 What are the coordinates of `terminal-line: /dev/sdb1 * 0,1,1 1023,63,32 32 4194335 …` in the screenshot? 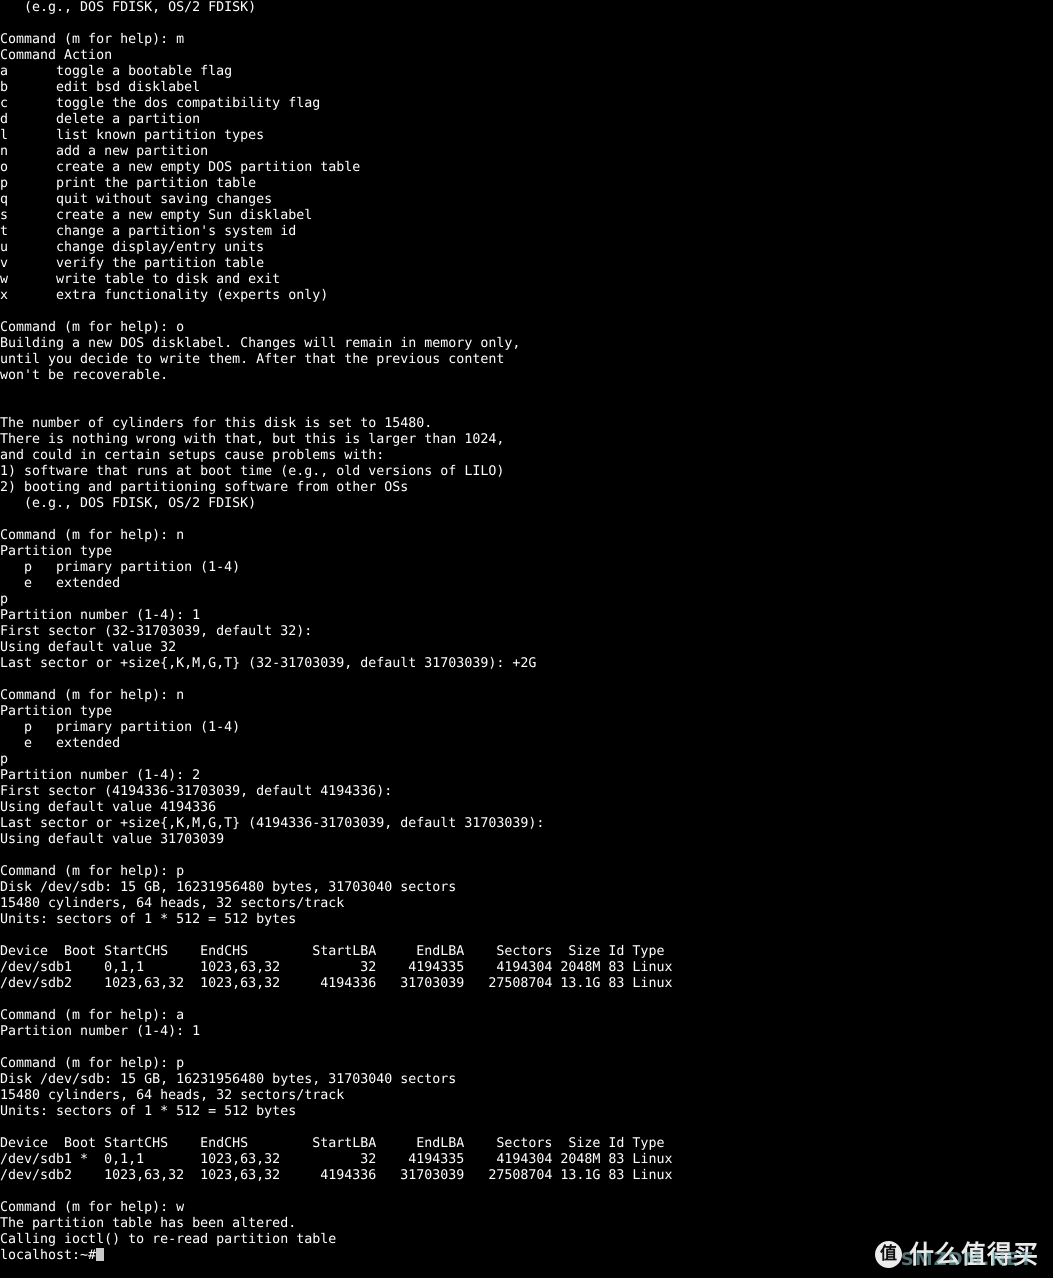 It's located at (336, 1159).